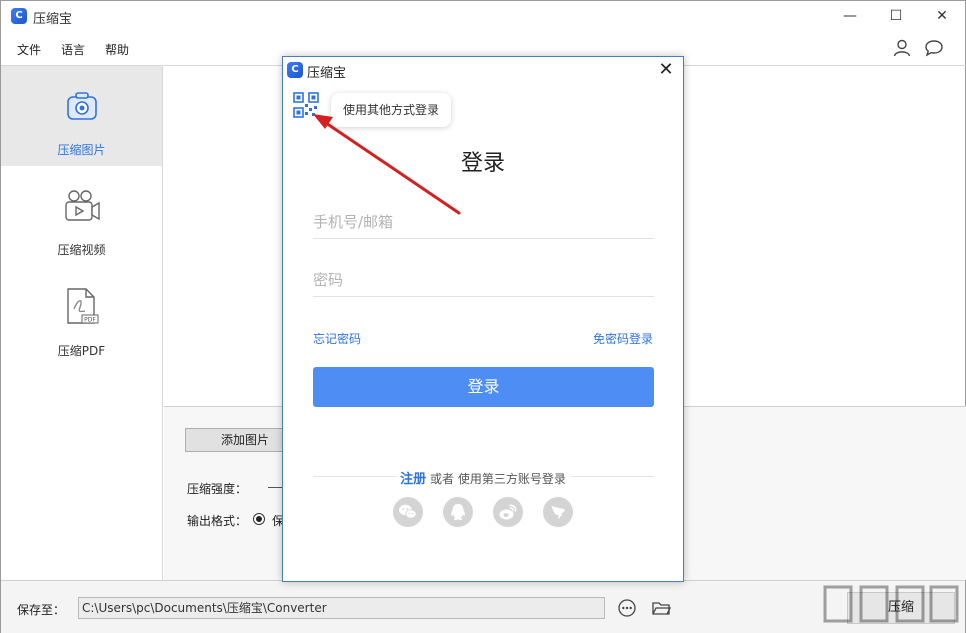  I want to click on compress-button: 压缩, so click(901, 608).